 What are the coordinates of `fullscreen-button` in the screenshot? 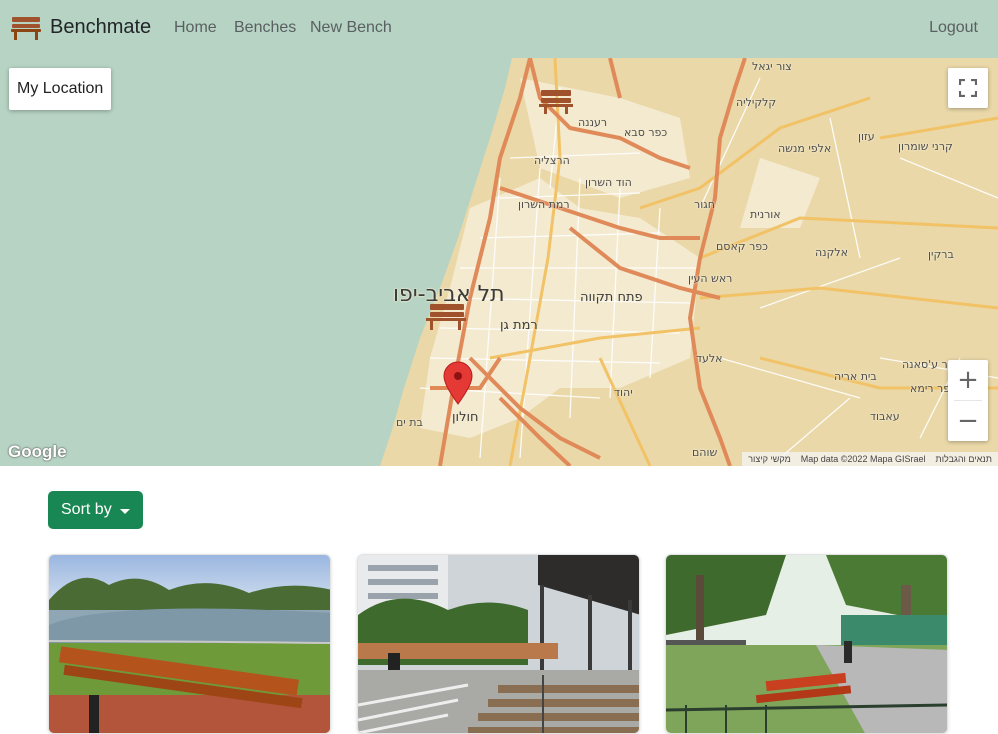 It's located at (968, 88).